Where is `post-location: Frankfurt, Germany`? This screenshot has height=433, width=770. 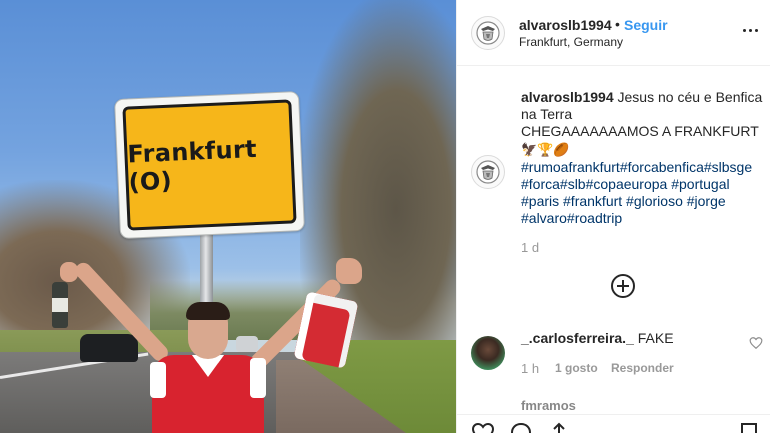 post-location: Frankfurt, Germany is located at coordinates (571, 42).